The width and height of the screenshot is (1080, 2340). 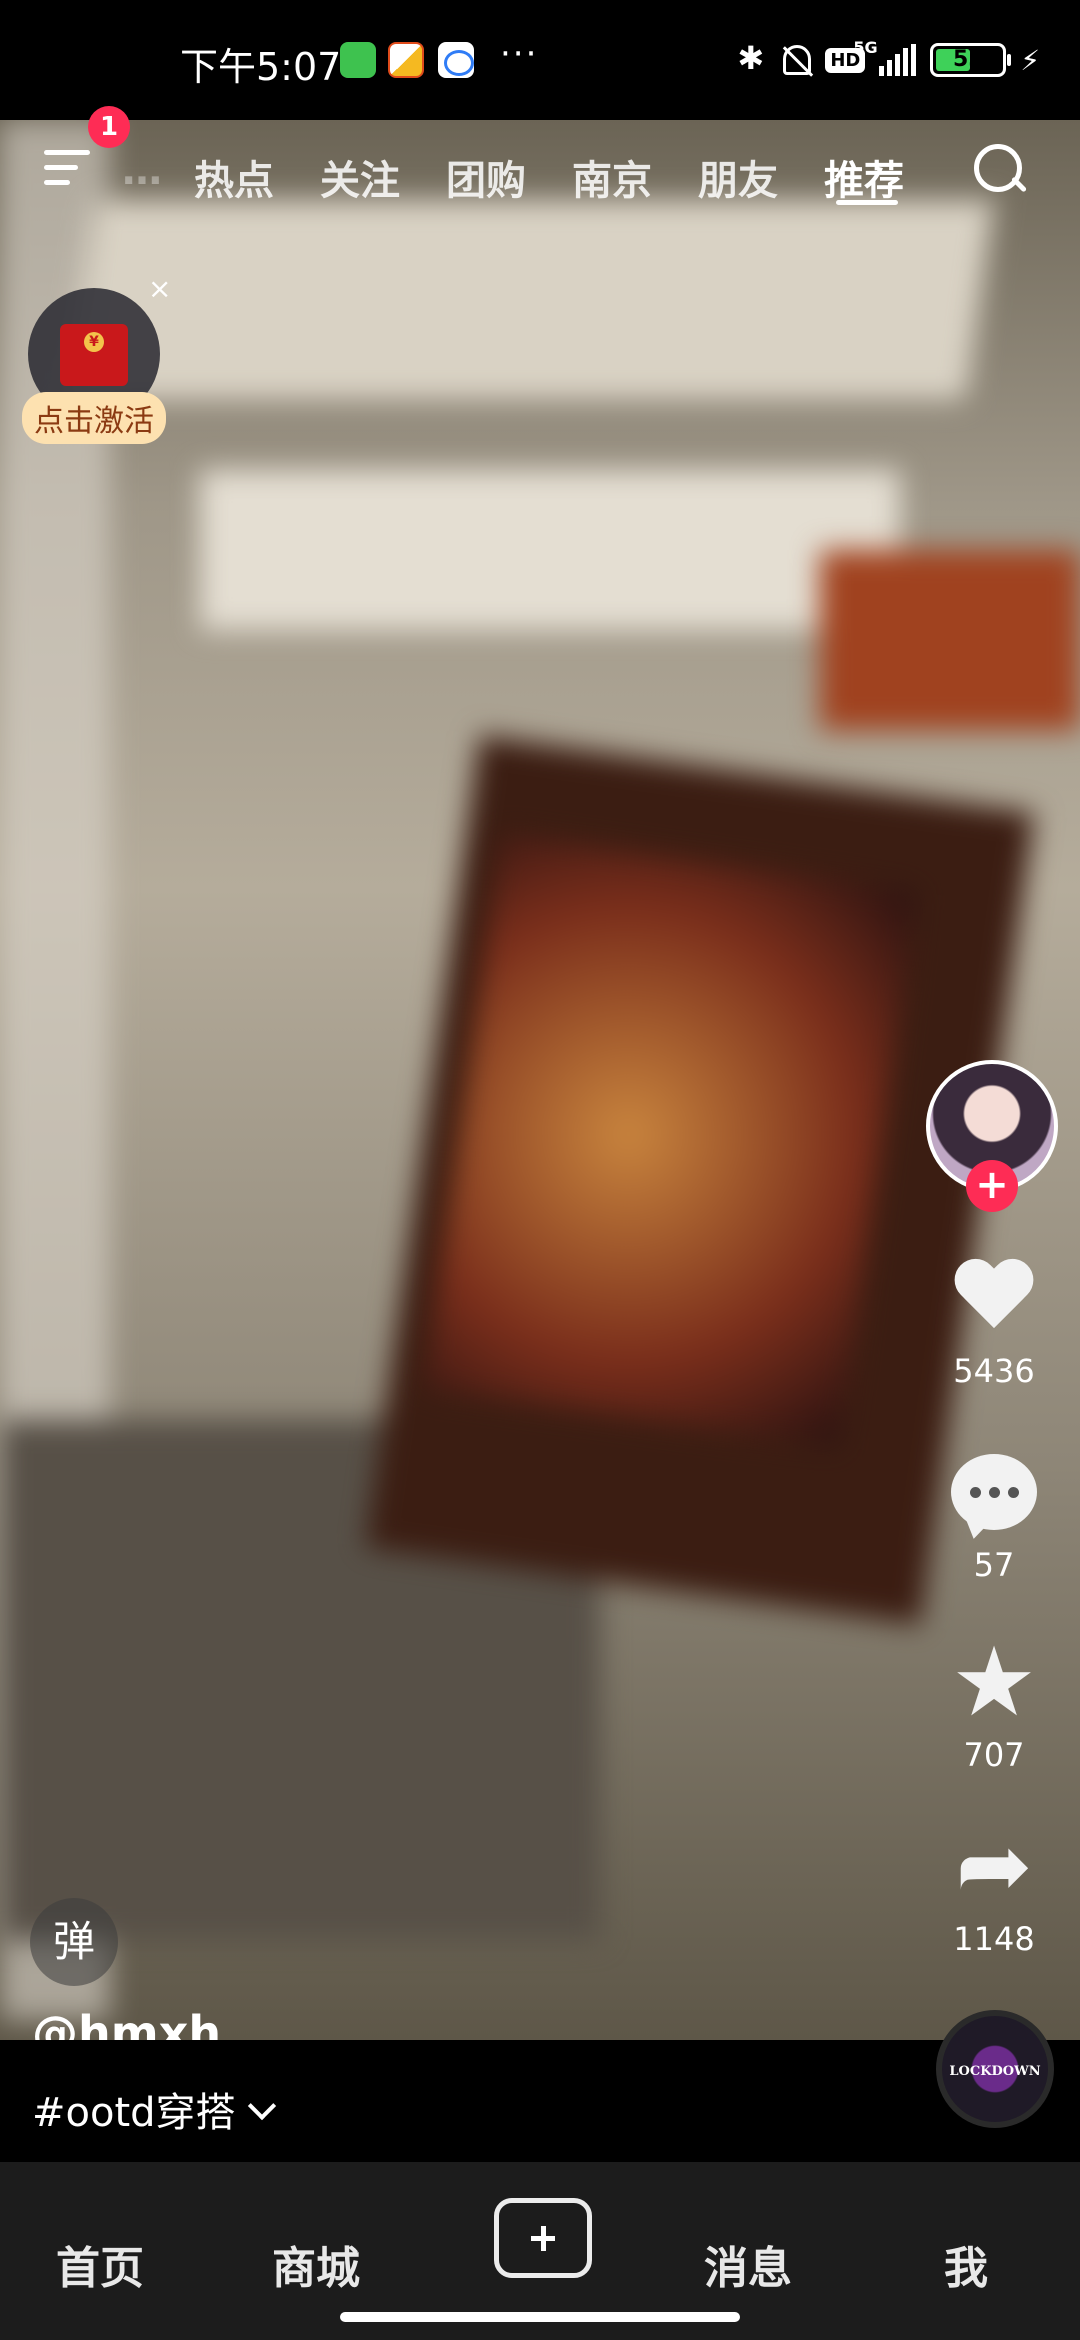 I want to click on tab-group-buy: 团购, so click(x=486, y=177).